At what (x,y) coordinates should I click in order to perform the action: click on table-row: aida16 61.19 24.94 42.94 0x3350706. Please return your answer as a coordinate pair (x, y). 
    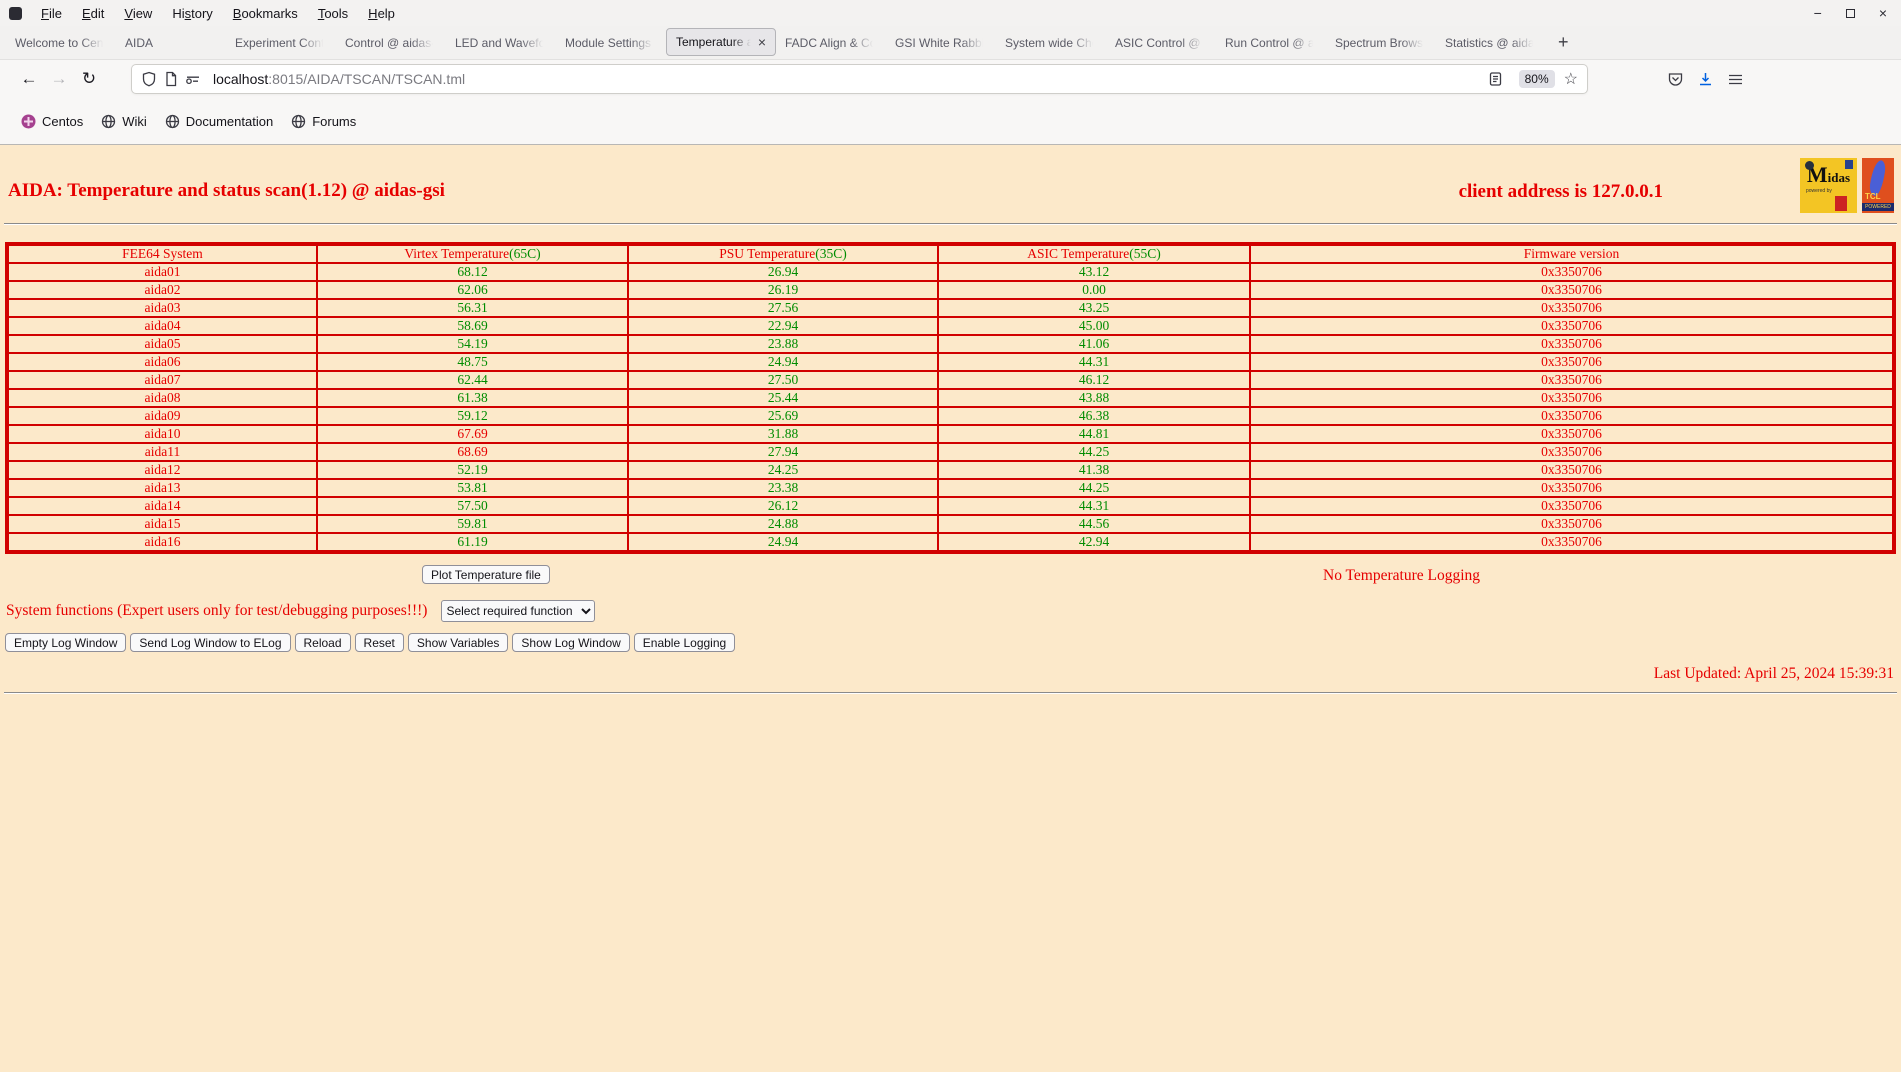
    Looking at the image, I should click on (950, 542).